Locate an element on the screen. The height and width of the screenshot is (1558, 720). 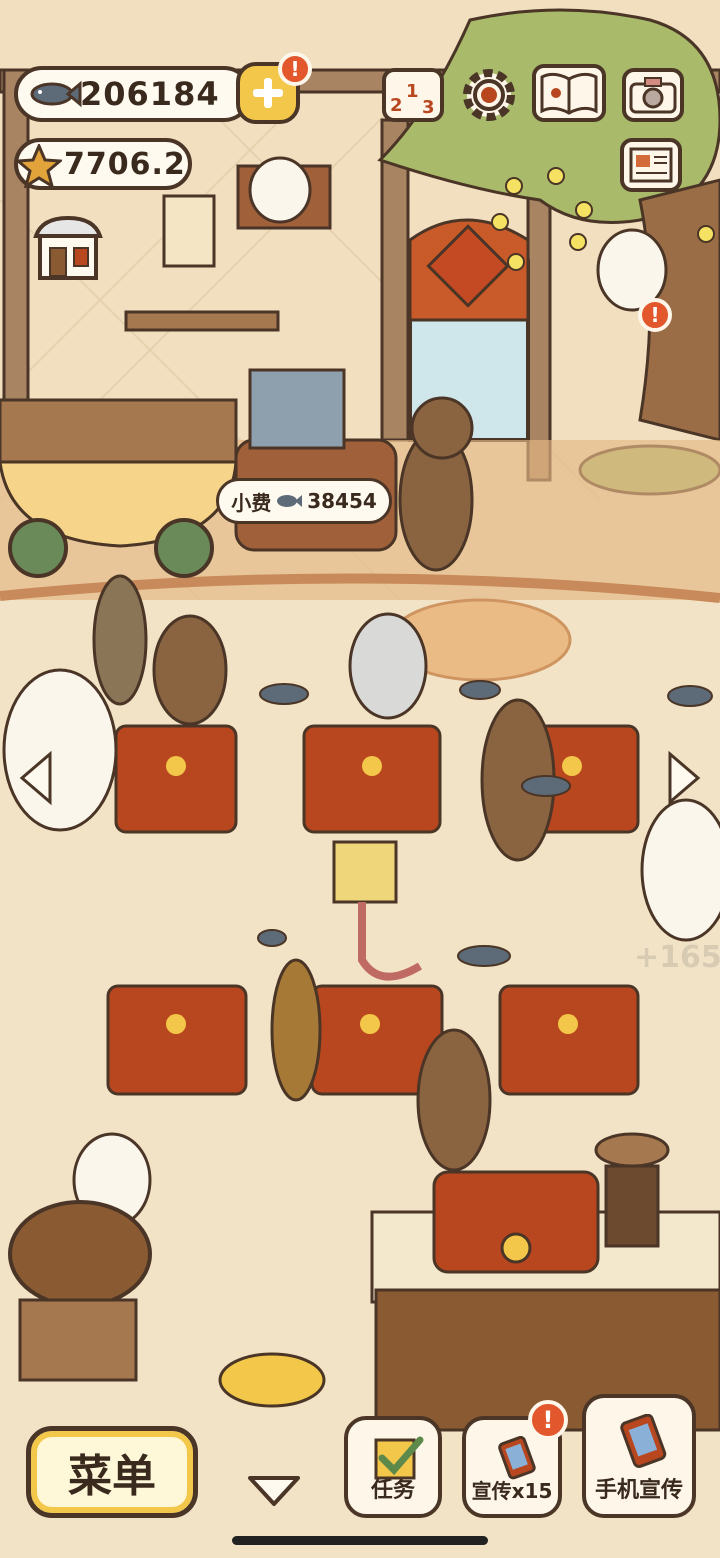
promo-alert-badge: ! is located at coordinates (548, 1420).